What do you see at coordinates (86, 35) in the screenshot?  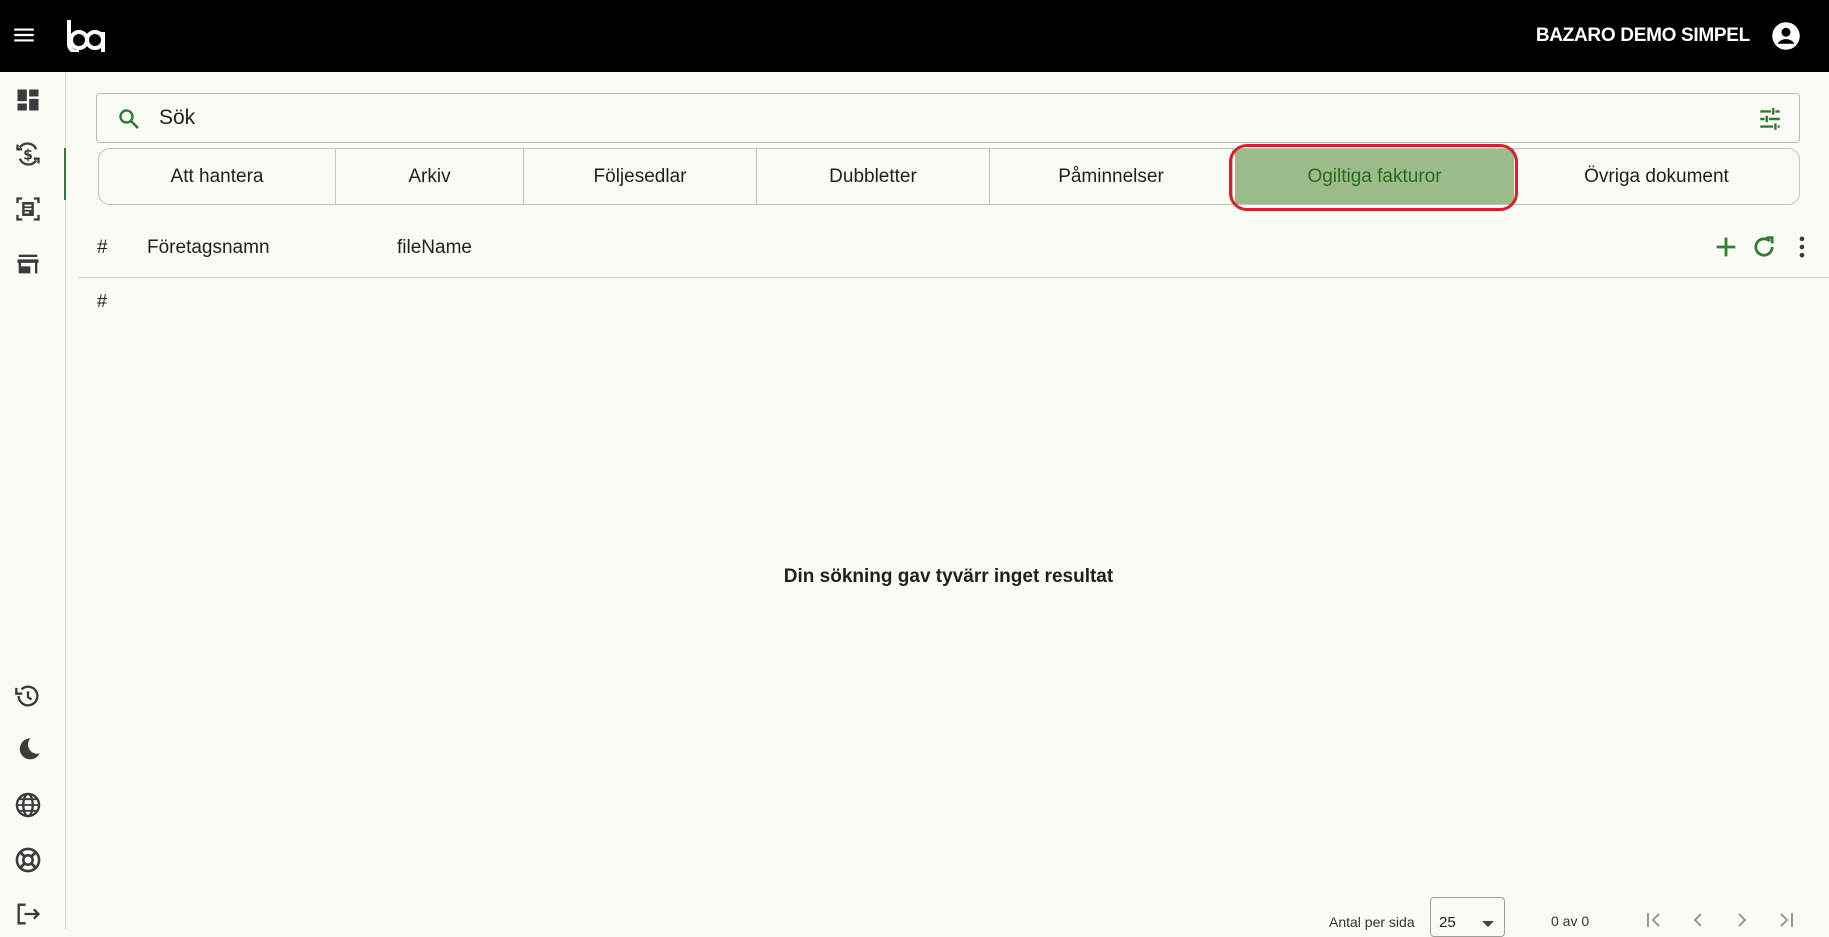 I see `bazaro-logo` at bounding box center [86, 35].